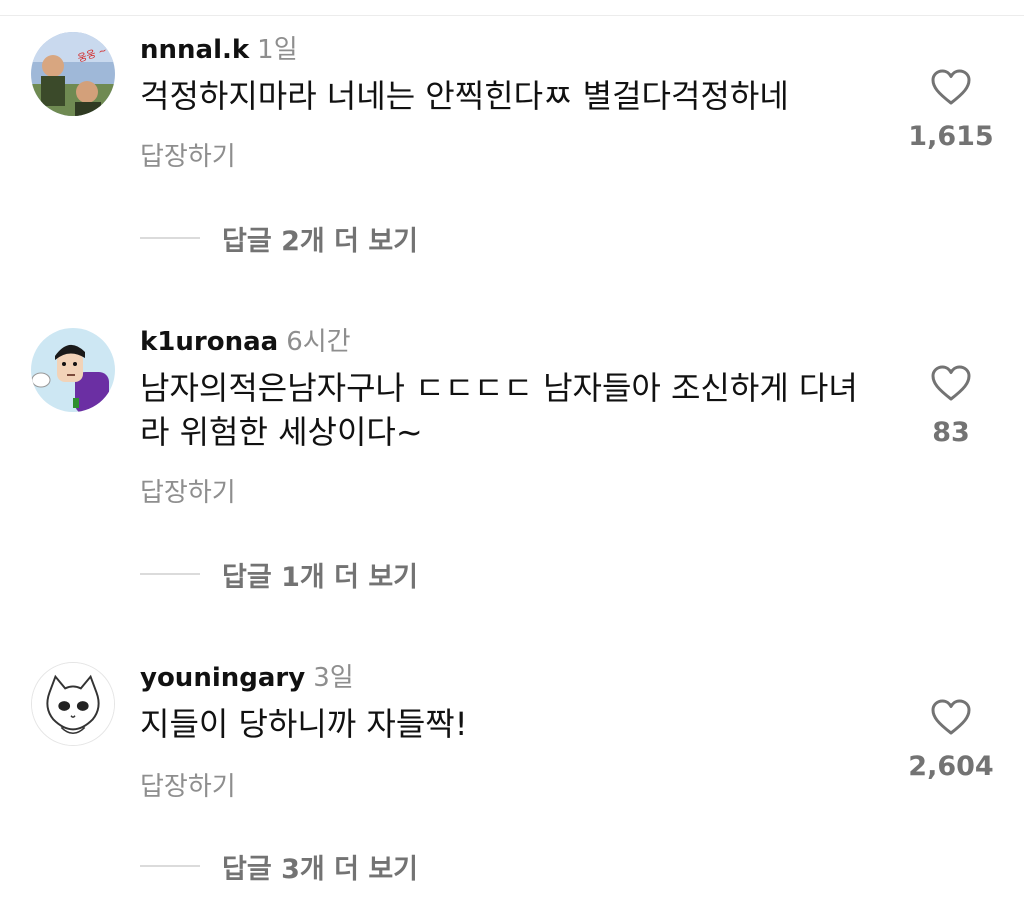  What do you see at coordinates (222, 678) in the screenshot?
I see `comment-username: youningary` at bounding box center [222, 678].